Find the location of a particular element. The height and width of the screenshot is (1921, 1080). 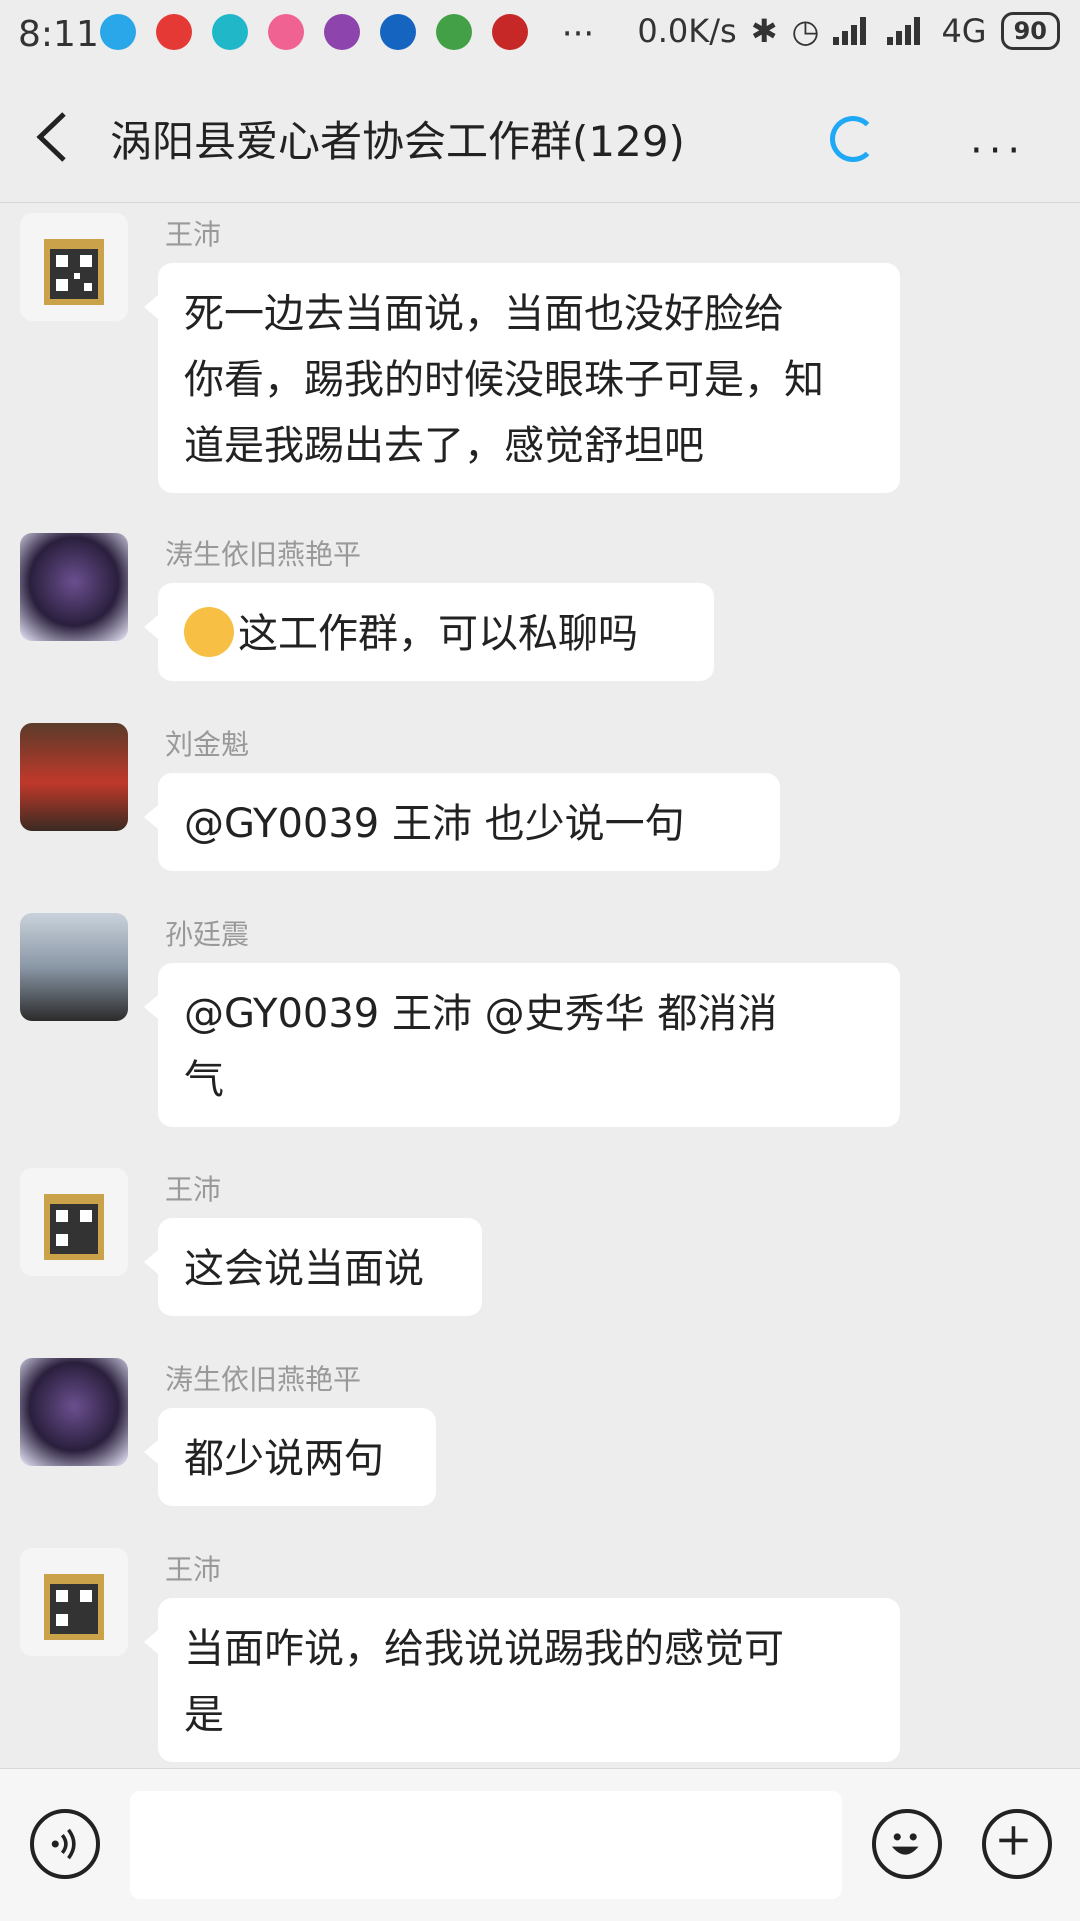

message-text: @GY0039 王沛 @史秀华 都消消 is located at coordinates (481, 1014).